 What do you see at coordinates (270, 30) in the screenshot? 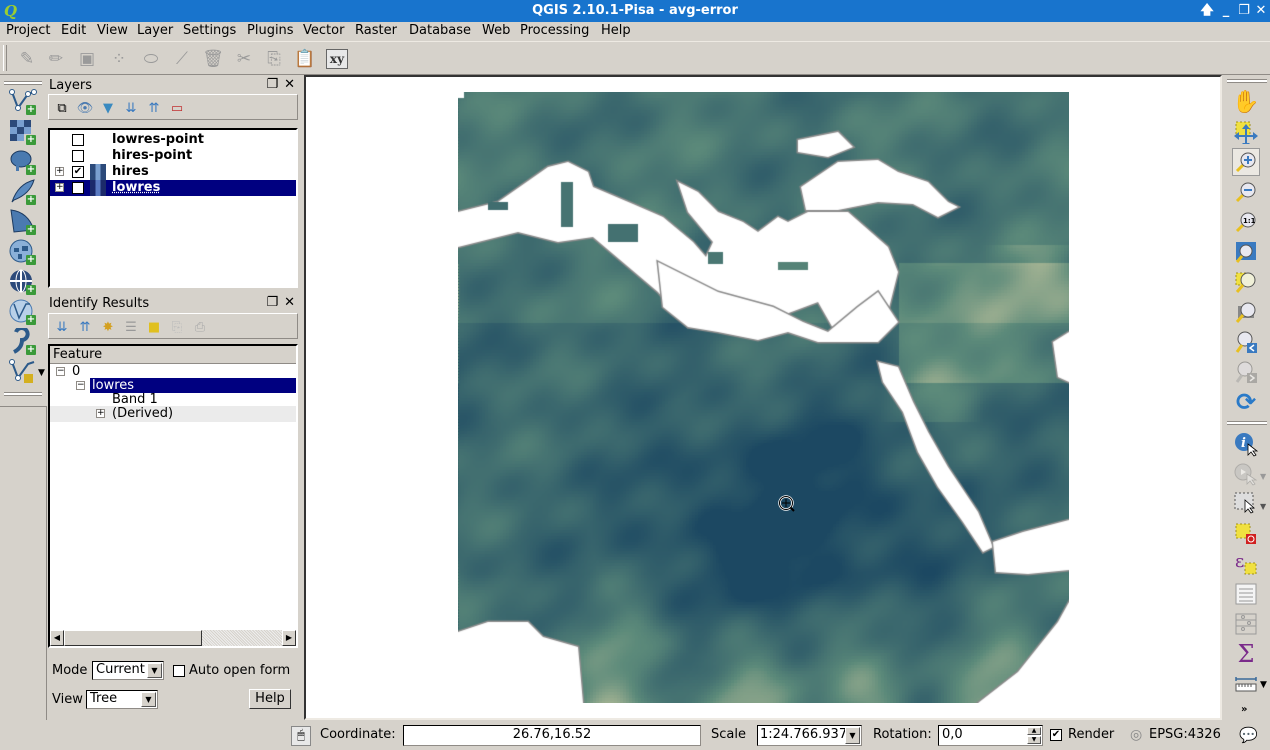
I see `menu-plugins: Plugins` at bounding box center [270, 30].